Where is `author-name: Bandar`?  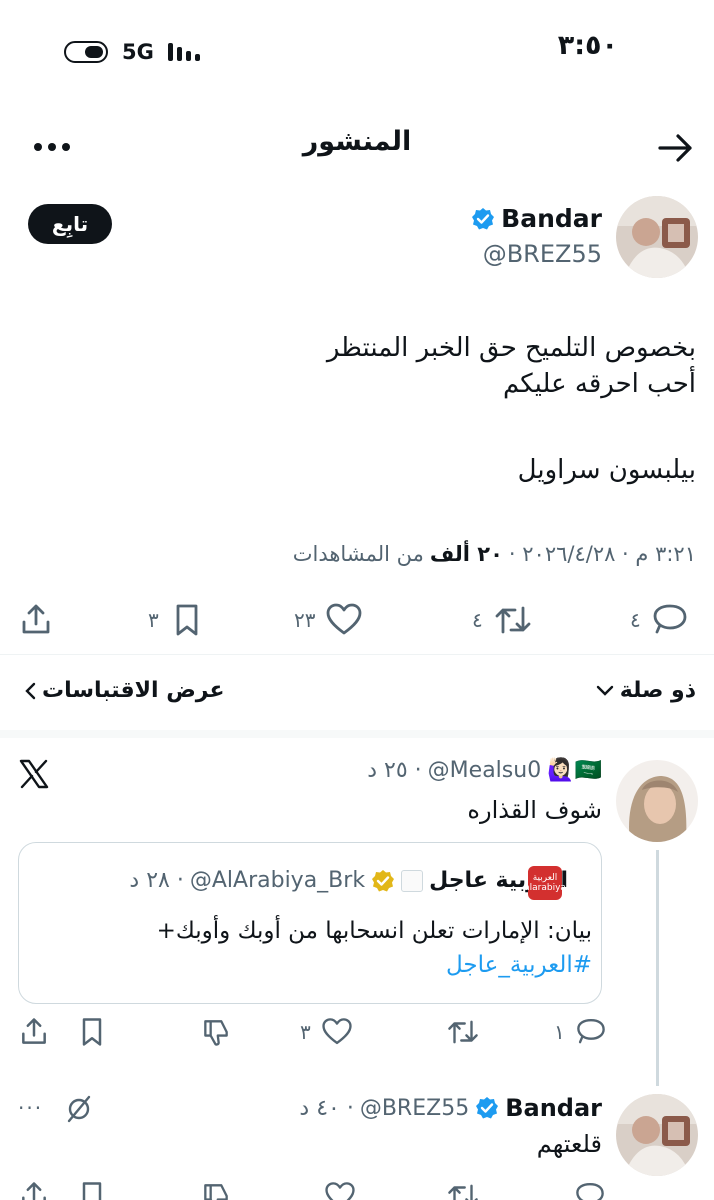 author-name: Bandar is located at coordinates (551, 218).